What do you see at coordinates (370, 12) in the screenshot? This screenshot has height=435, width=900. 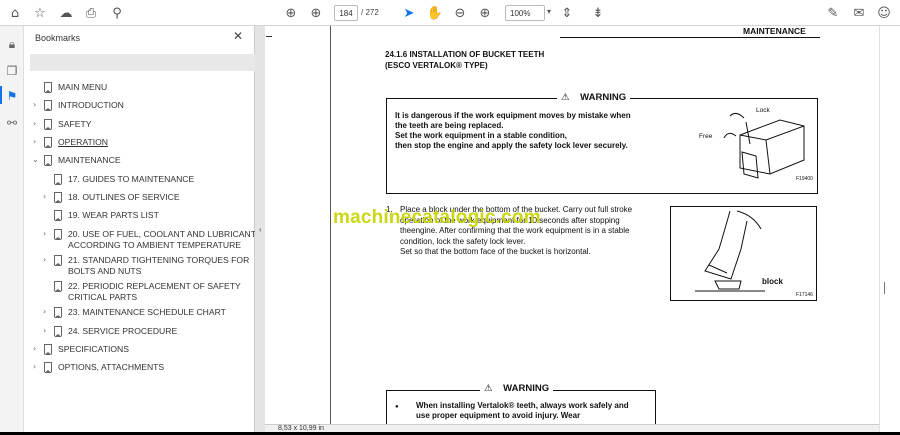 I see `page-total-label: / 272` at bounding box center [370, 12].